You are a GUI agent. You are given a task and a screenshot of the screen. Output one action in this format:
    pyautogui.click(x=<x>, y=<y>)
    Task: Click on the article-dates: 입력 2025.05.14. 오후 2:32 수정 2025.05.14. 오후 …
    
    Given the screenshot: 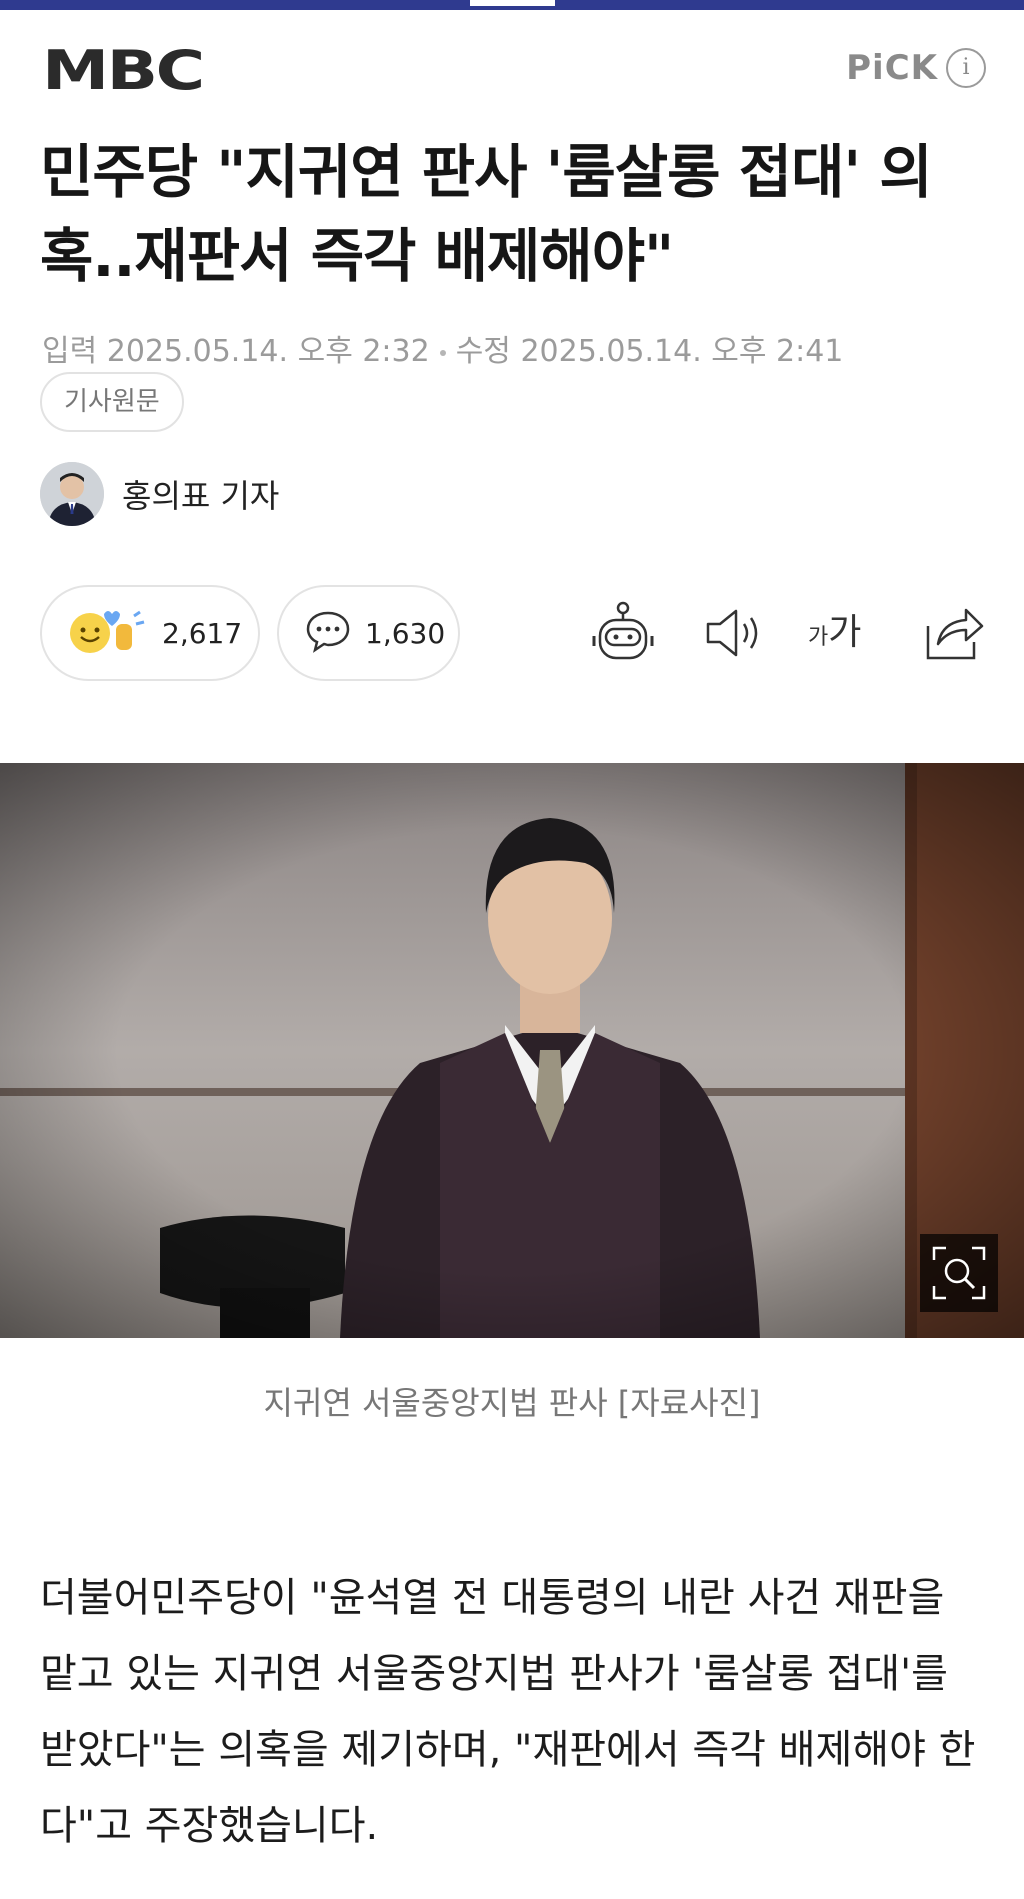 What is the action you would take?
    pyautogui.click(x=442, y=348)
    